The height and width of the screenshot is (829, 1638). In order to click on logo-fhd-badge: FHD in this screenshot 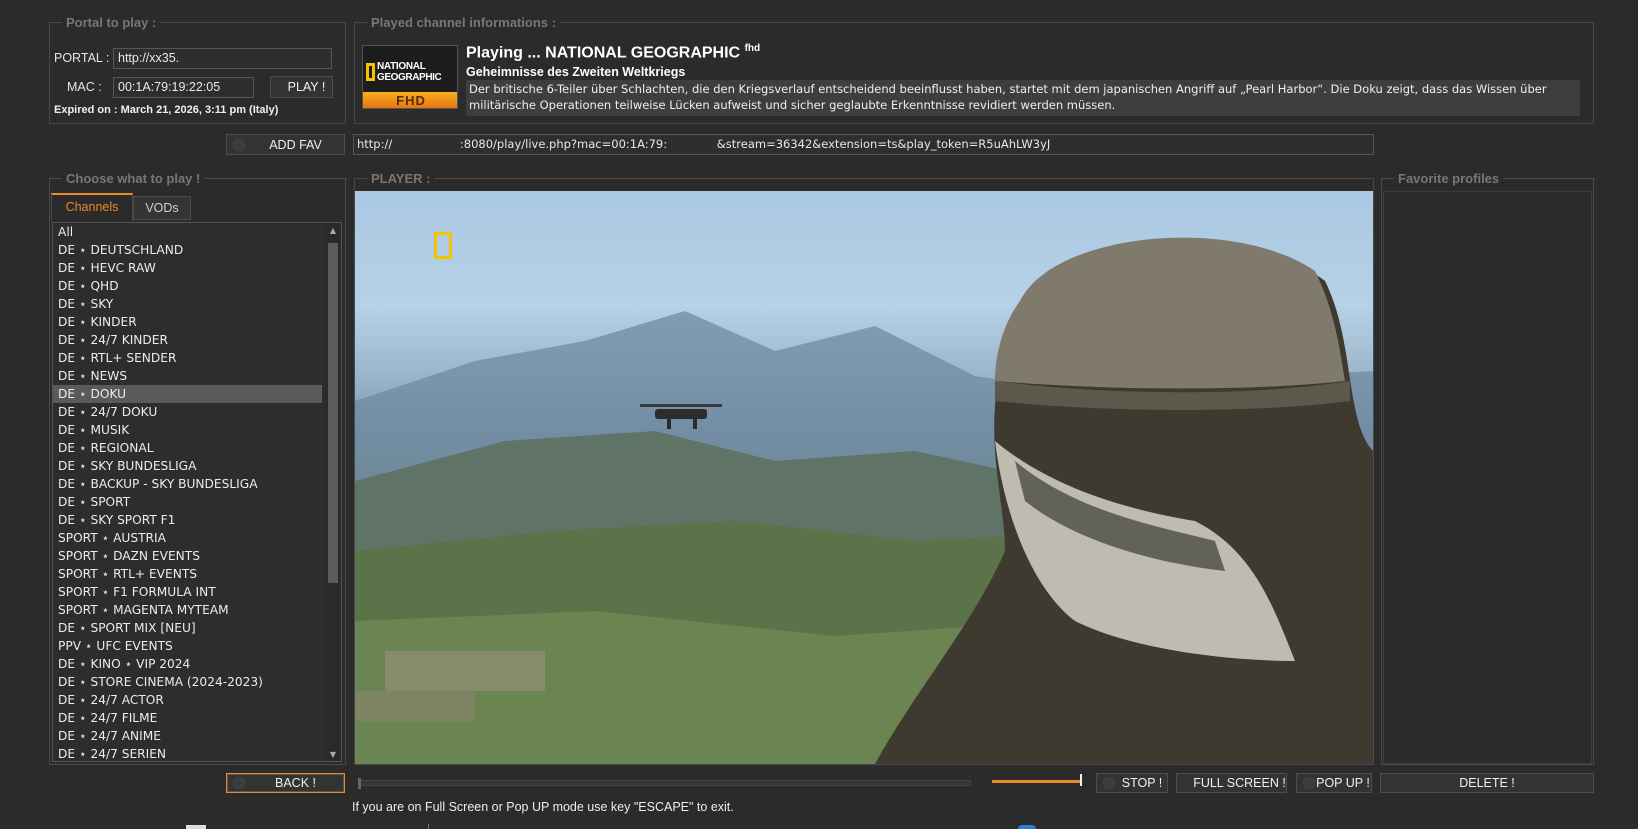, I will do `click(410, 100)`.